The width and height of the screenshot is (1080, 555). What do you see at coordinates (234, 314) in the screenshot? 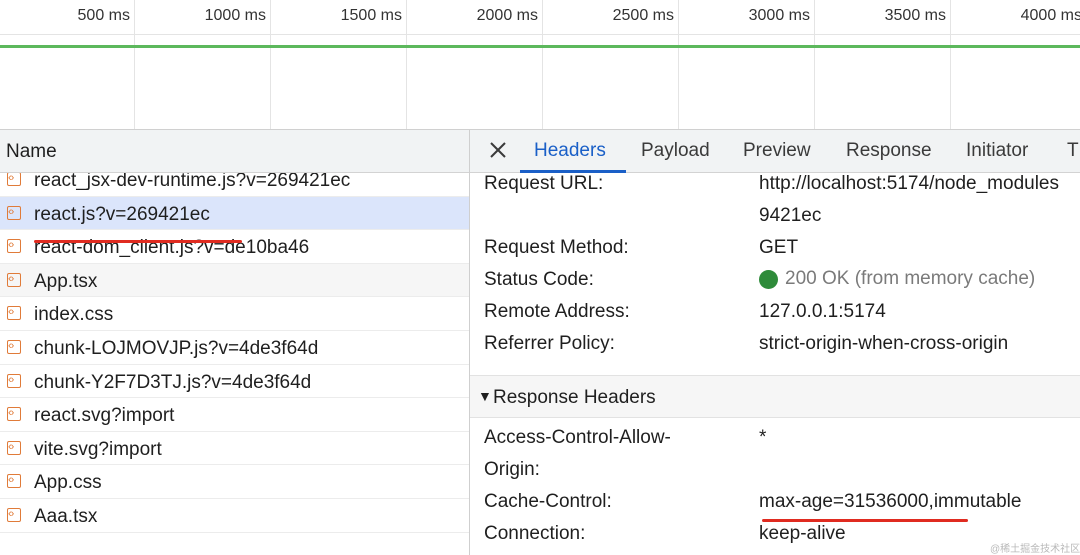
I see `request-row: index.css` at bounding box center [234, 314].